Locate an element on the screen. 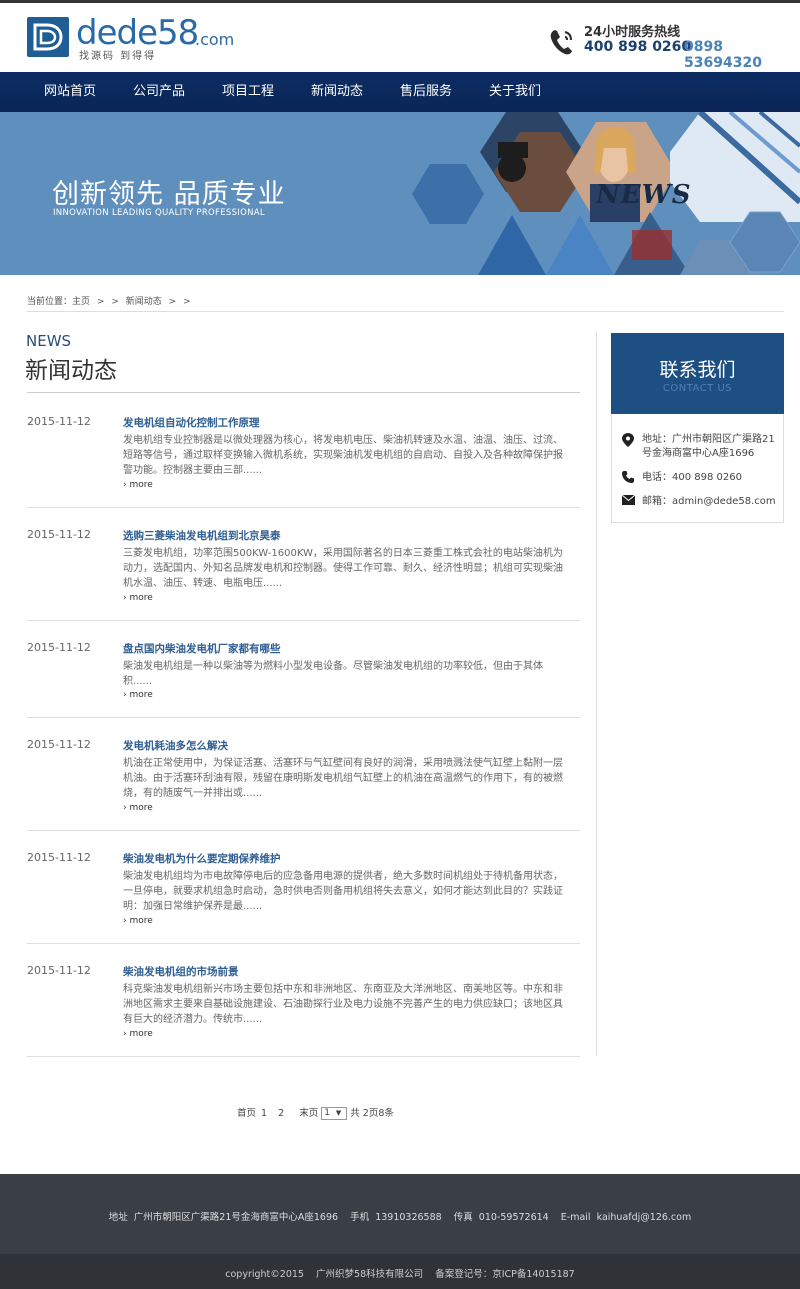 The width and height of the screenshot is (800, 1289). news-title-link: 盘点国内柴油发电机厂家都有哪些 is located at coordinates (202, 648).